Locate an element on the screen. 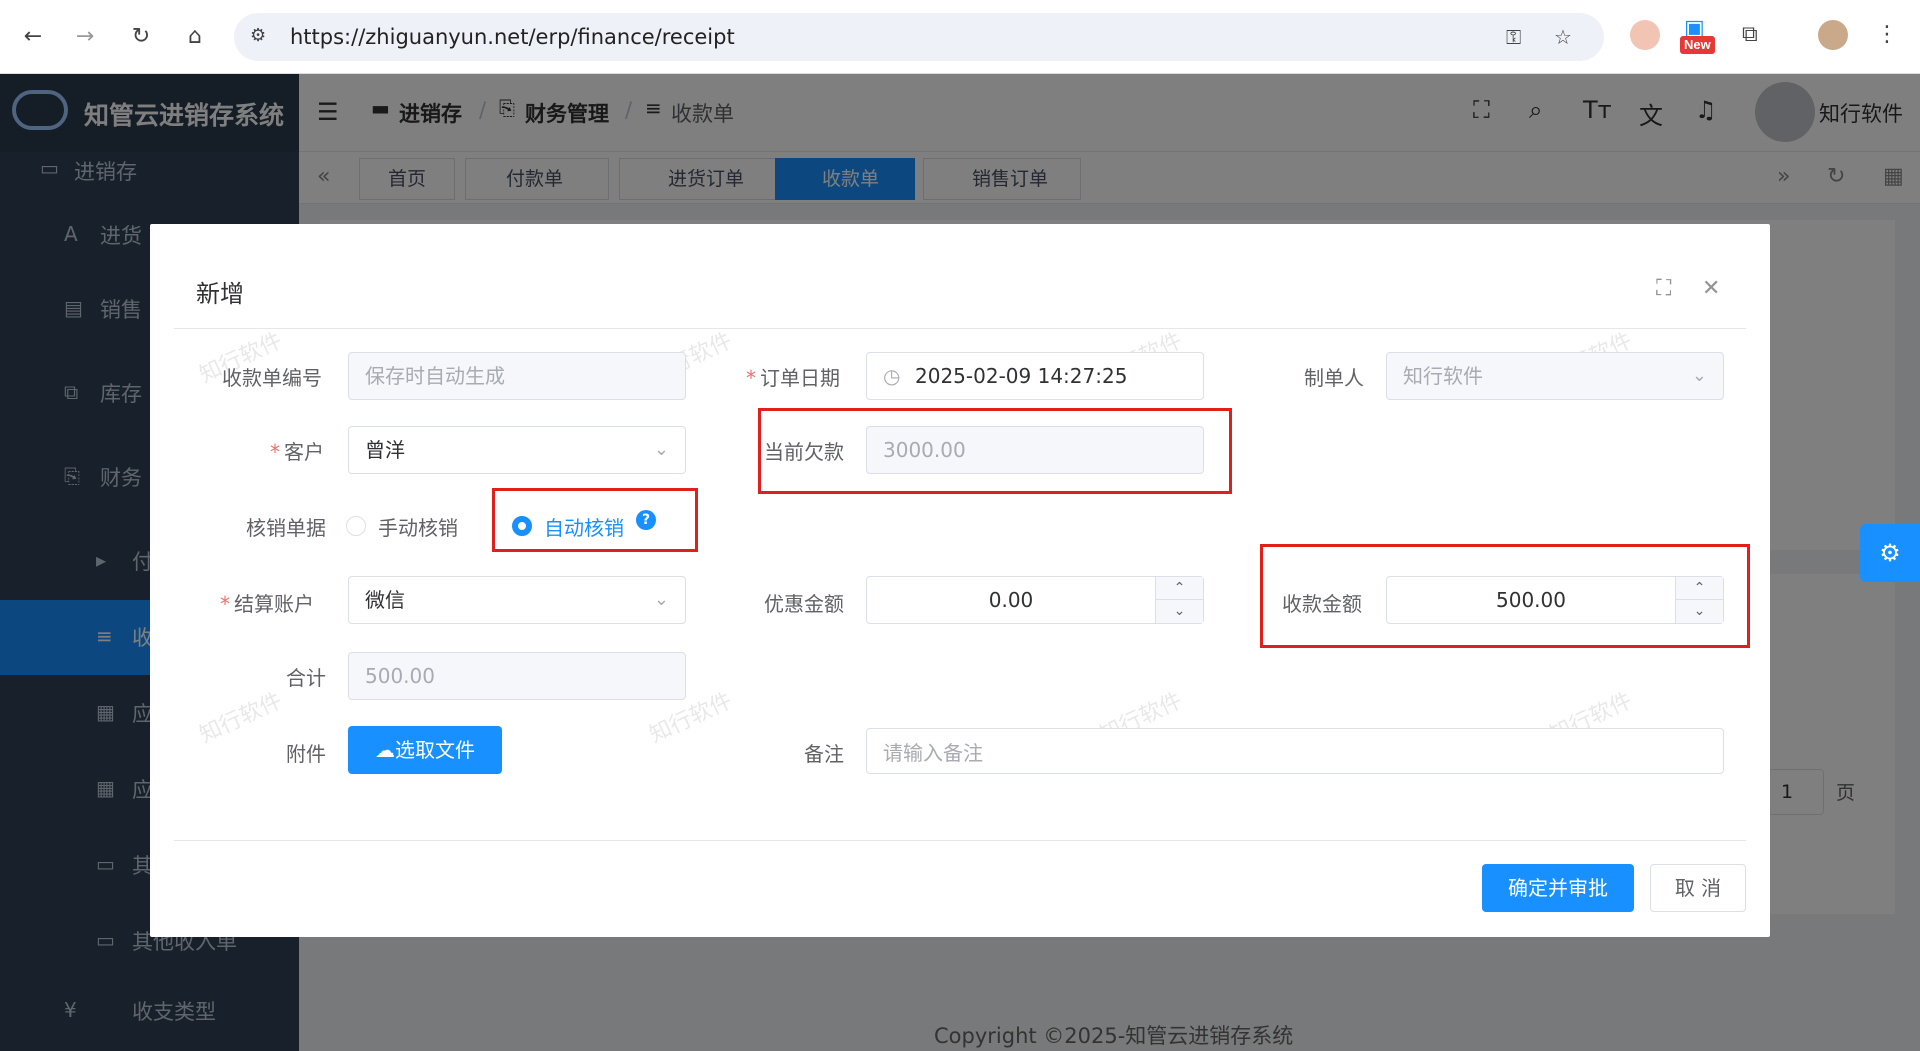 The height and width of the screenshot is (1051, 1920). key-icon: ⚿ is located at coordinates (1513, 37).